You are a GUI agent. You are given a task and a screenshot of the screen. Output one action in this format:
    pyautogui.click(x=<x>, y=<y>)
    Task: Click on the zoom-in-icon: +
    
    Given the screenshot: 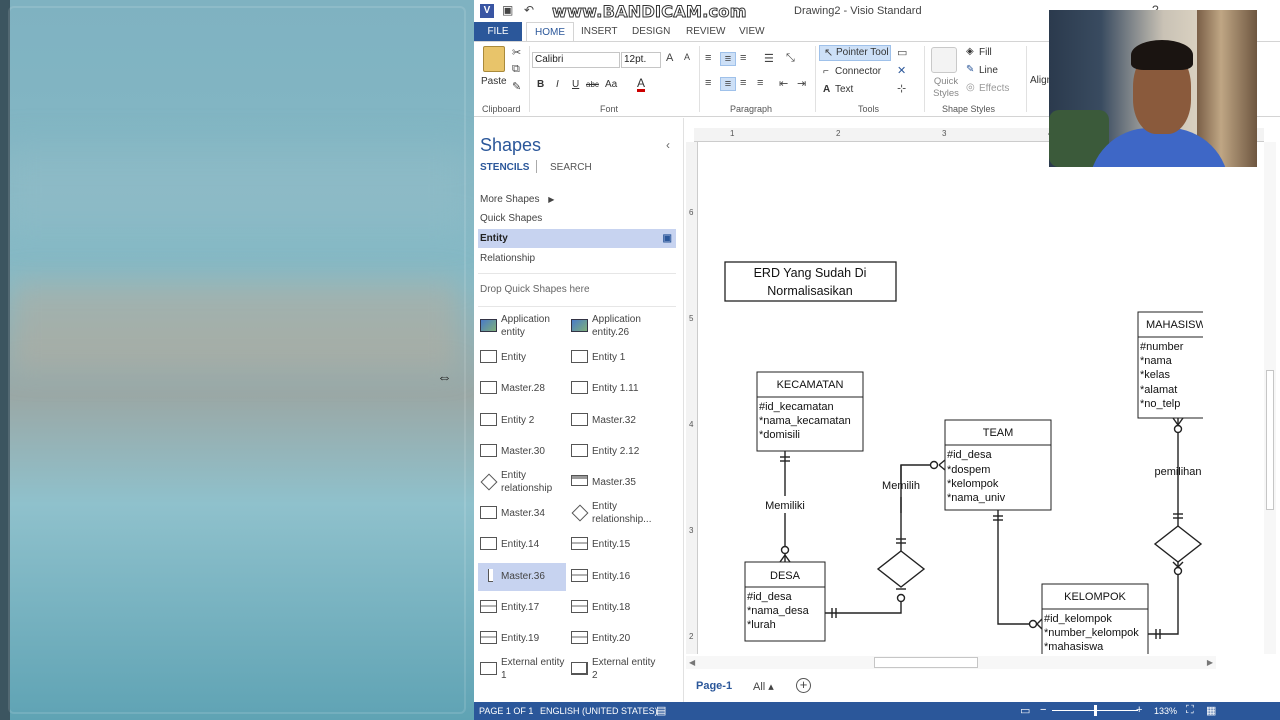 What is the action you would take?
    pyautogui.click(x=1139, y=710)
    